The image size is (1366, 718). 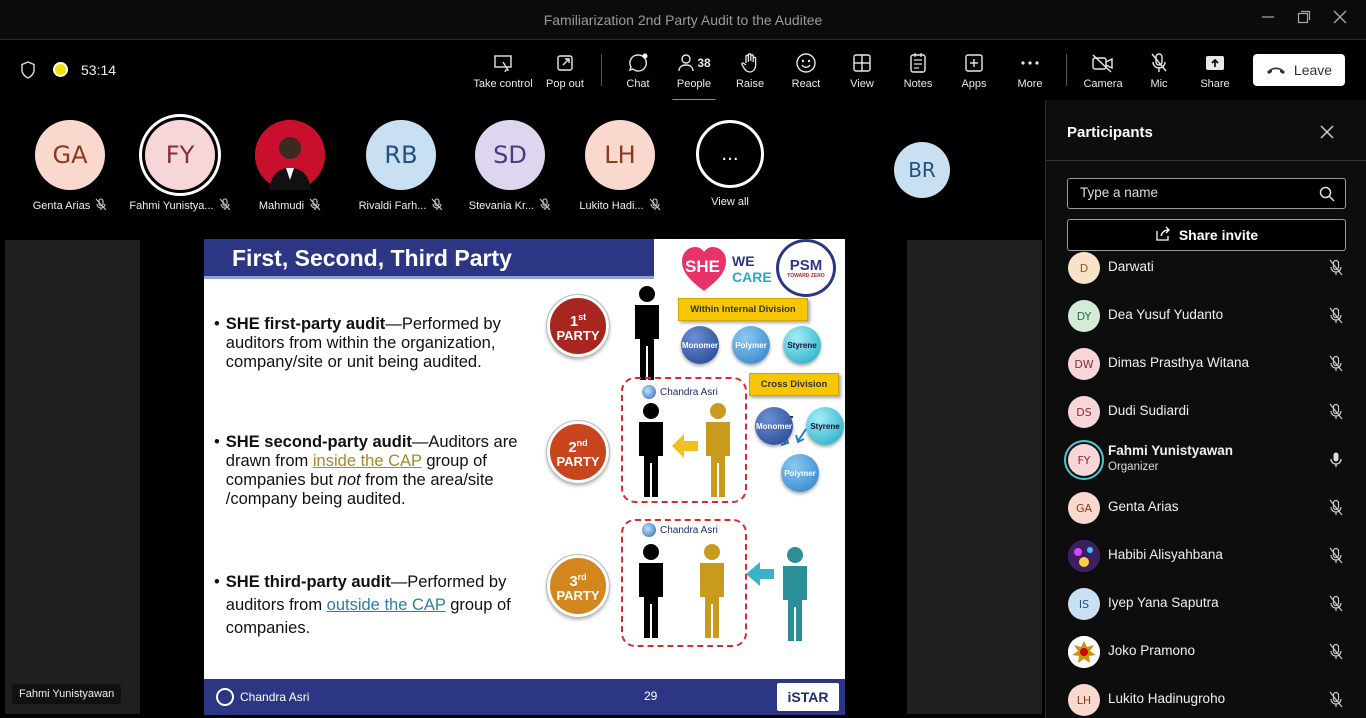 What do you see at coordinates (28, 72) in the screenshot?
I see `shield-icon` at bounding box center [28, 72].